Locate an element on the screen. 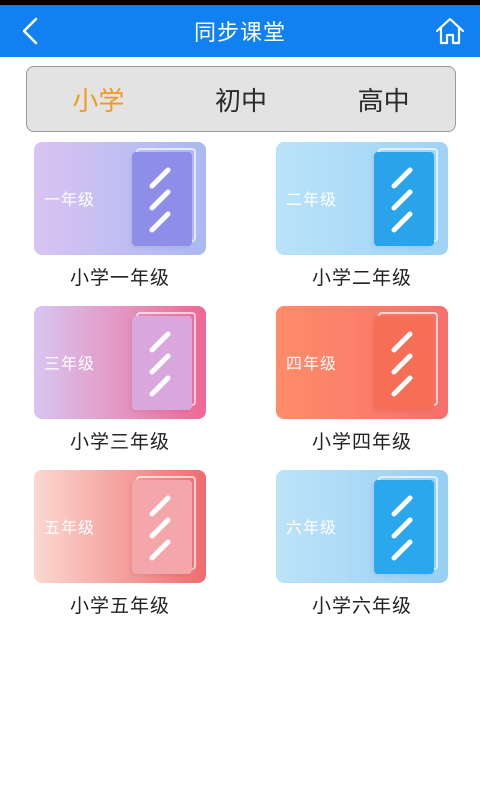  grade-caption: 小学四年级 is located at coordinates (361, 442).